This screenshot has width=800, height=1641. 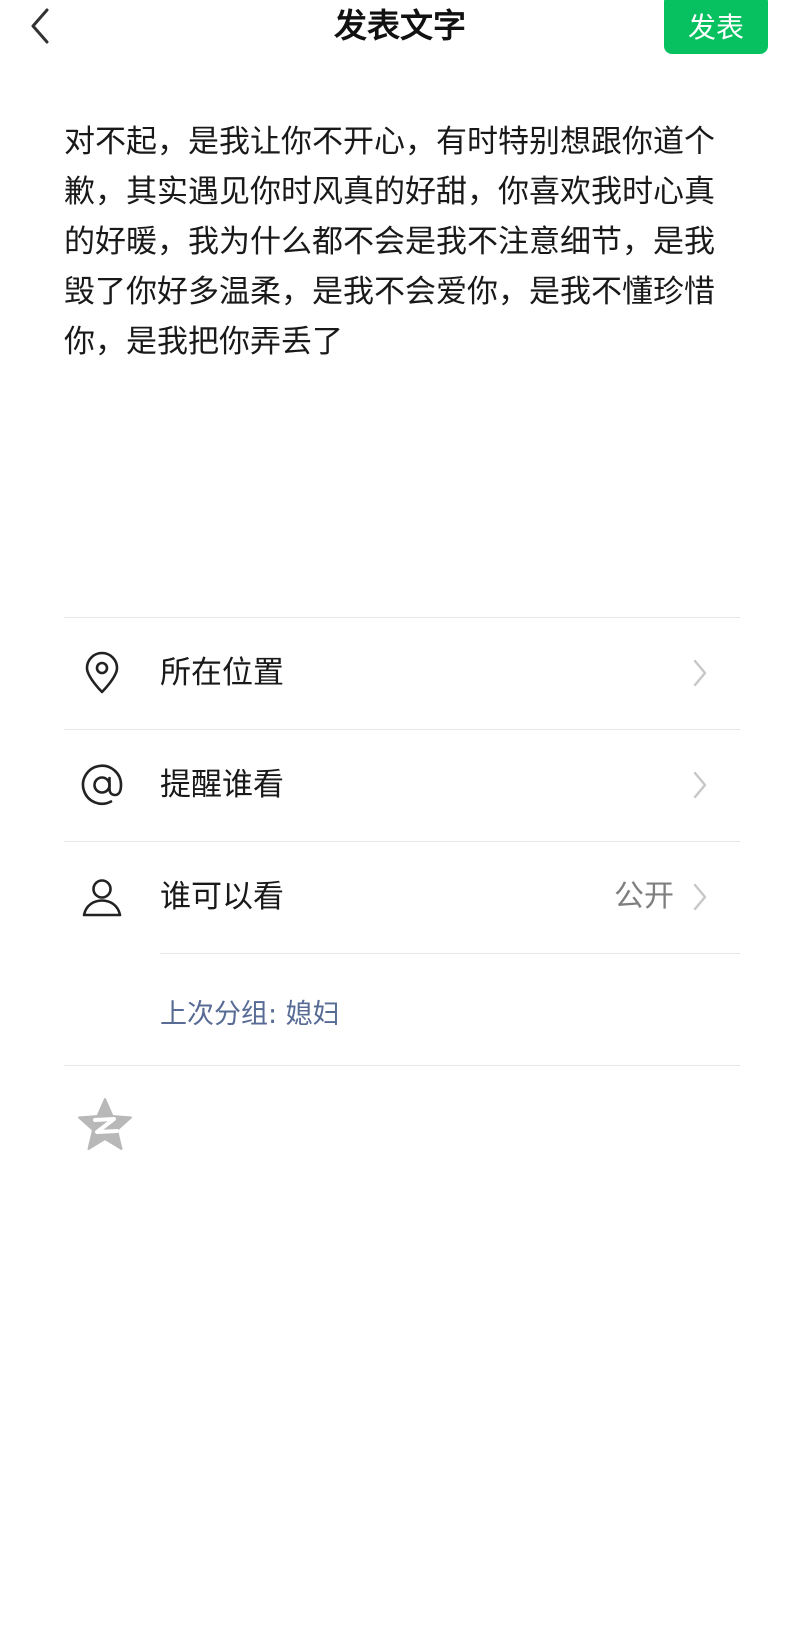 I want to click on publish-button: 发表, so click(x=716, y=27).